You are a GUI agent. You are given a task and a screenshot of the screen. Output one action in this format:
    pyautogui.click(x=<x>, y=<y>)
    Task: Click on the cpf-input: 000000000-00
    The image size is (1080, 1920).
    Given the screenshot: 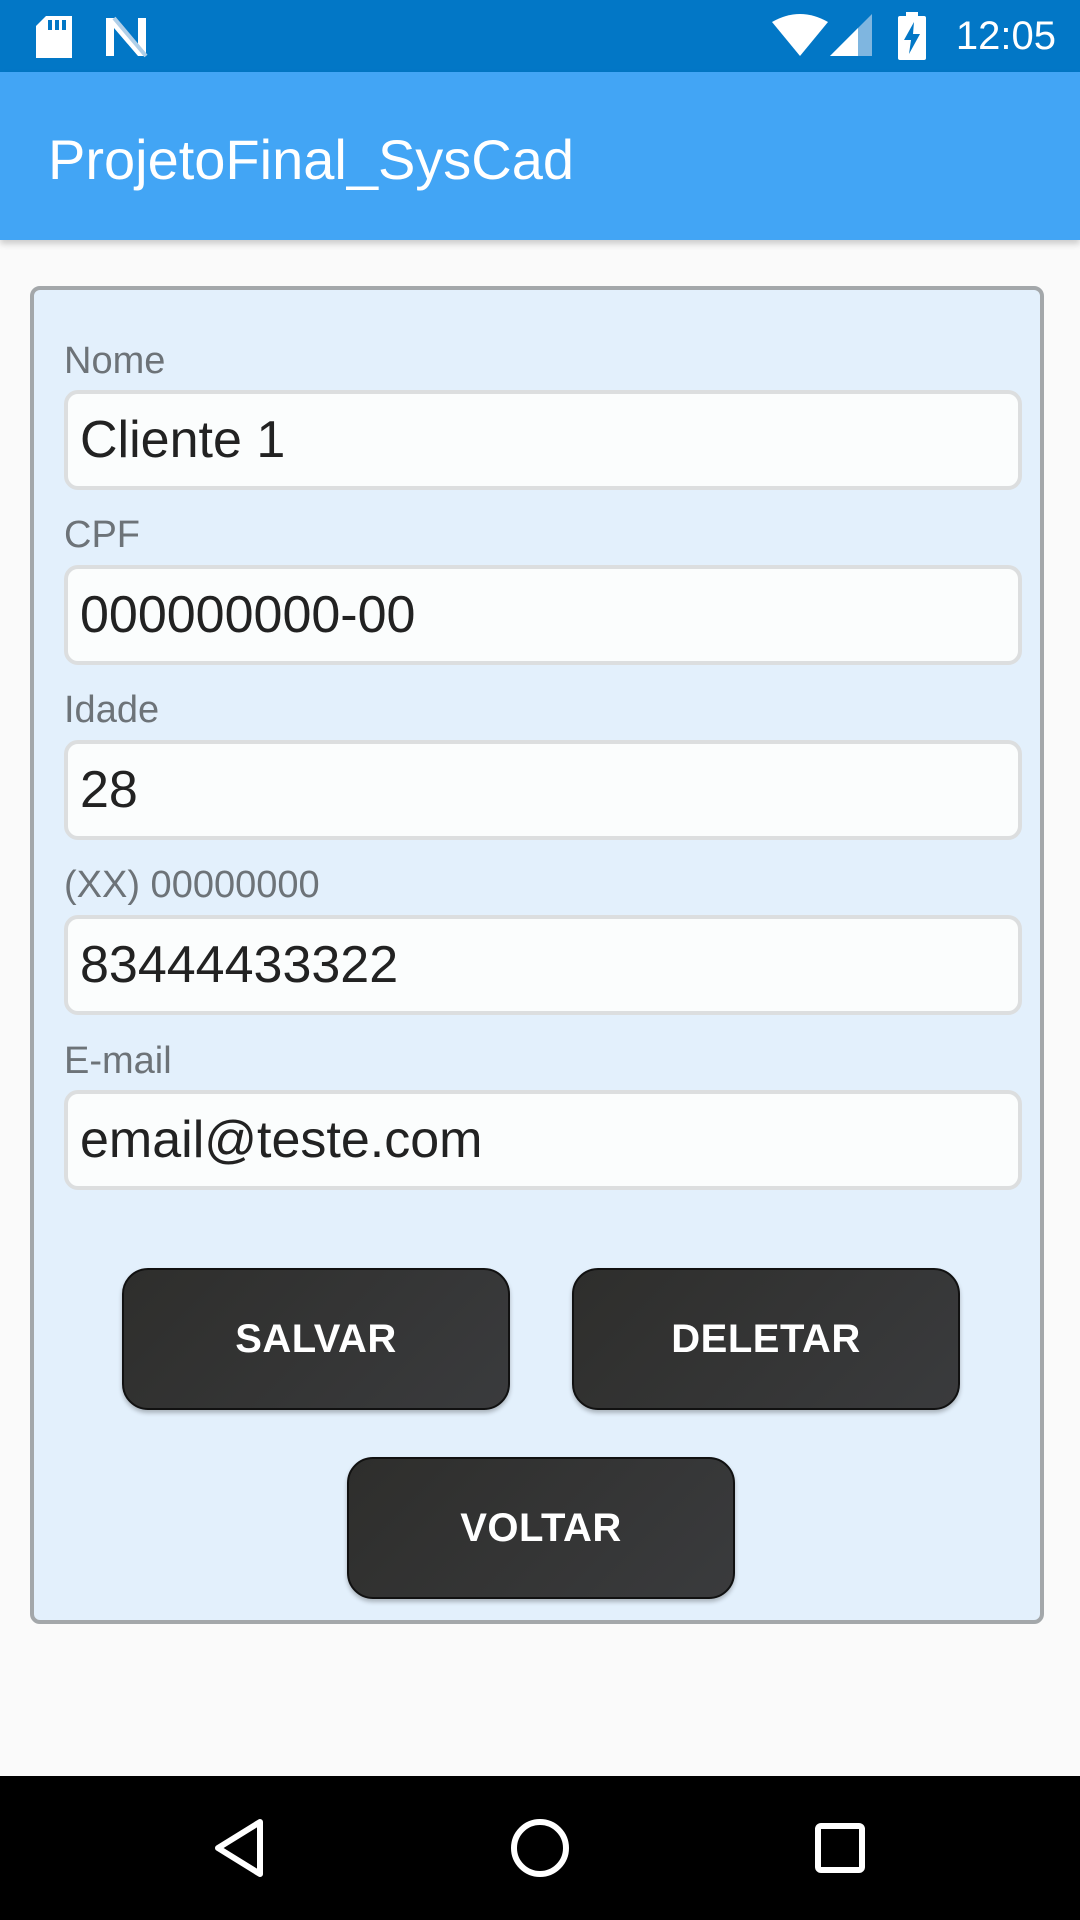 What is the action you would take?
    pyautogui.click(x=543, y=615)
    